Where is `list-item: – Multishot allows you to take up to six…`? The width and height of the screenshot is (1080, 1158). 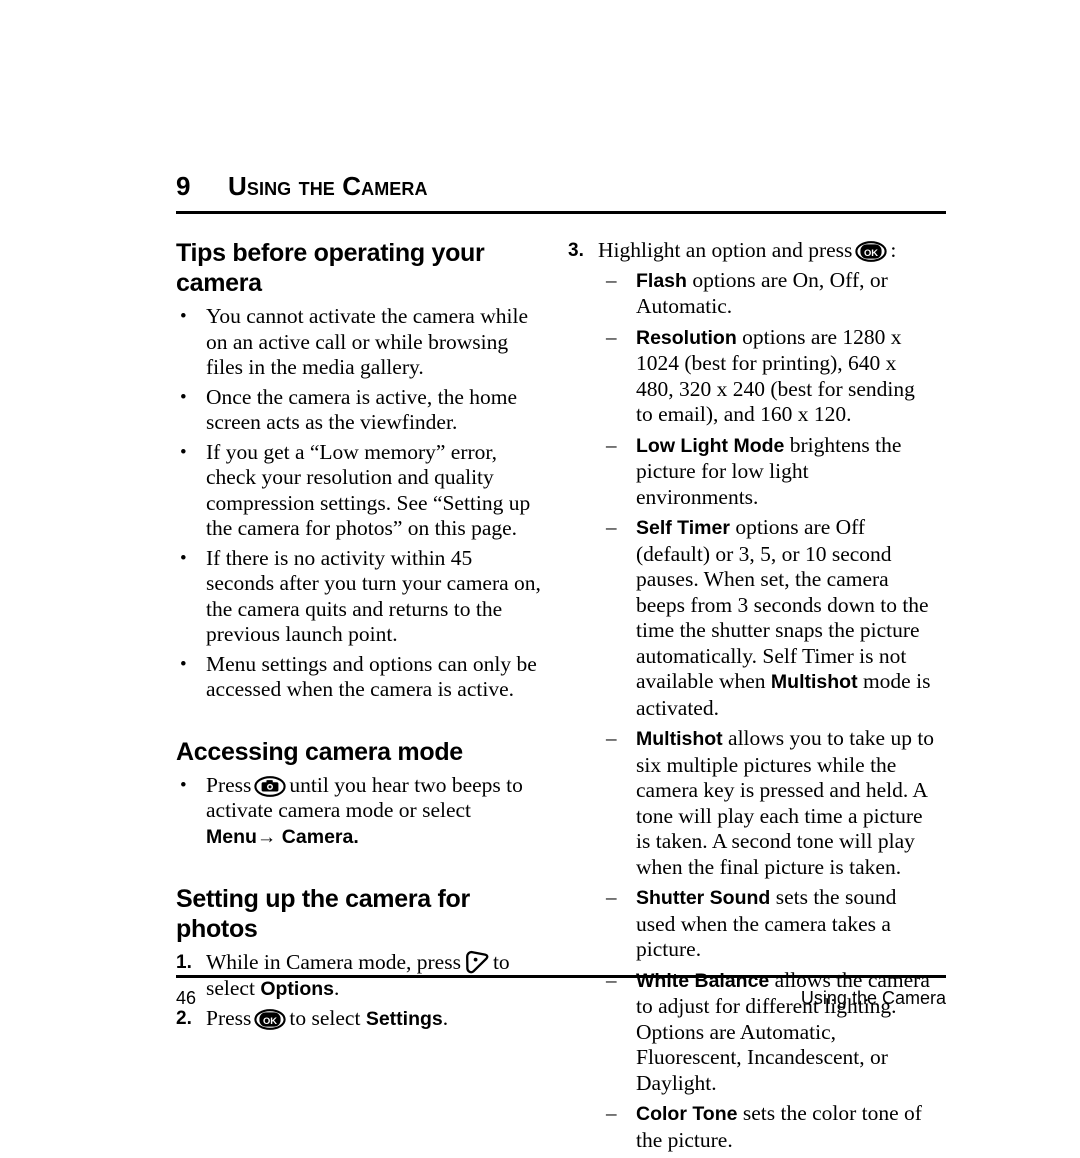 list-item: – Multishot allows you to take up to six… is located at coordinates (767, 803).